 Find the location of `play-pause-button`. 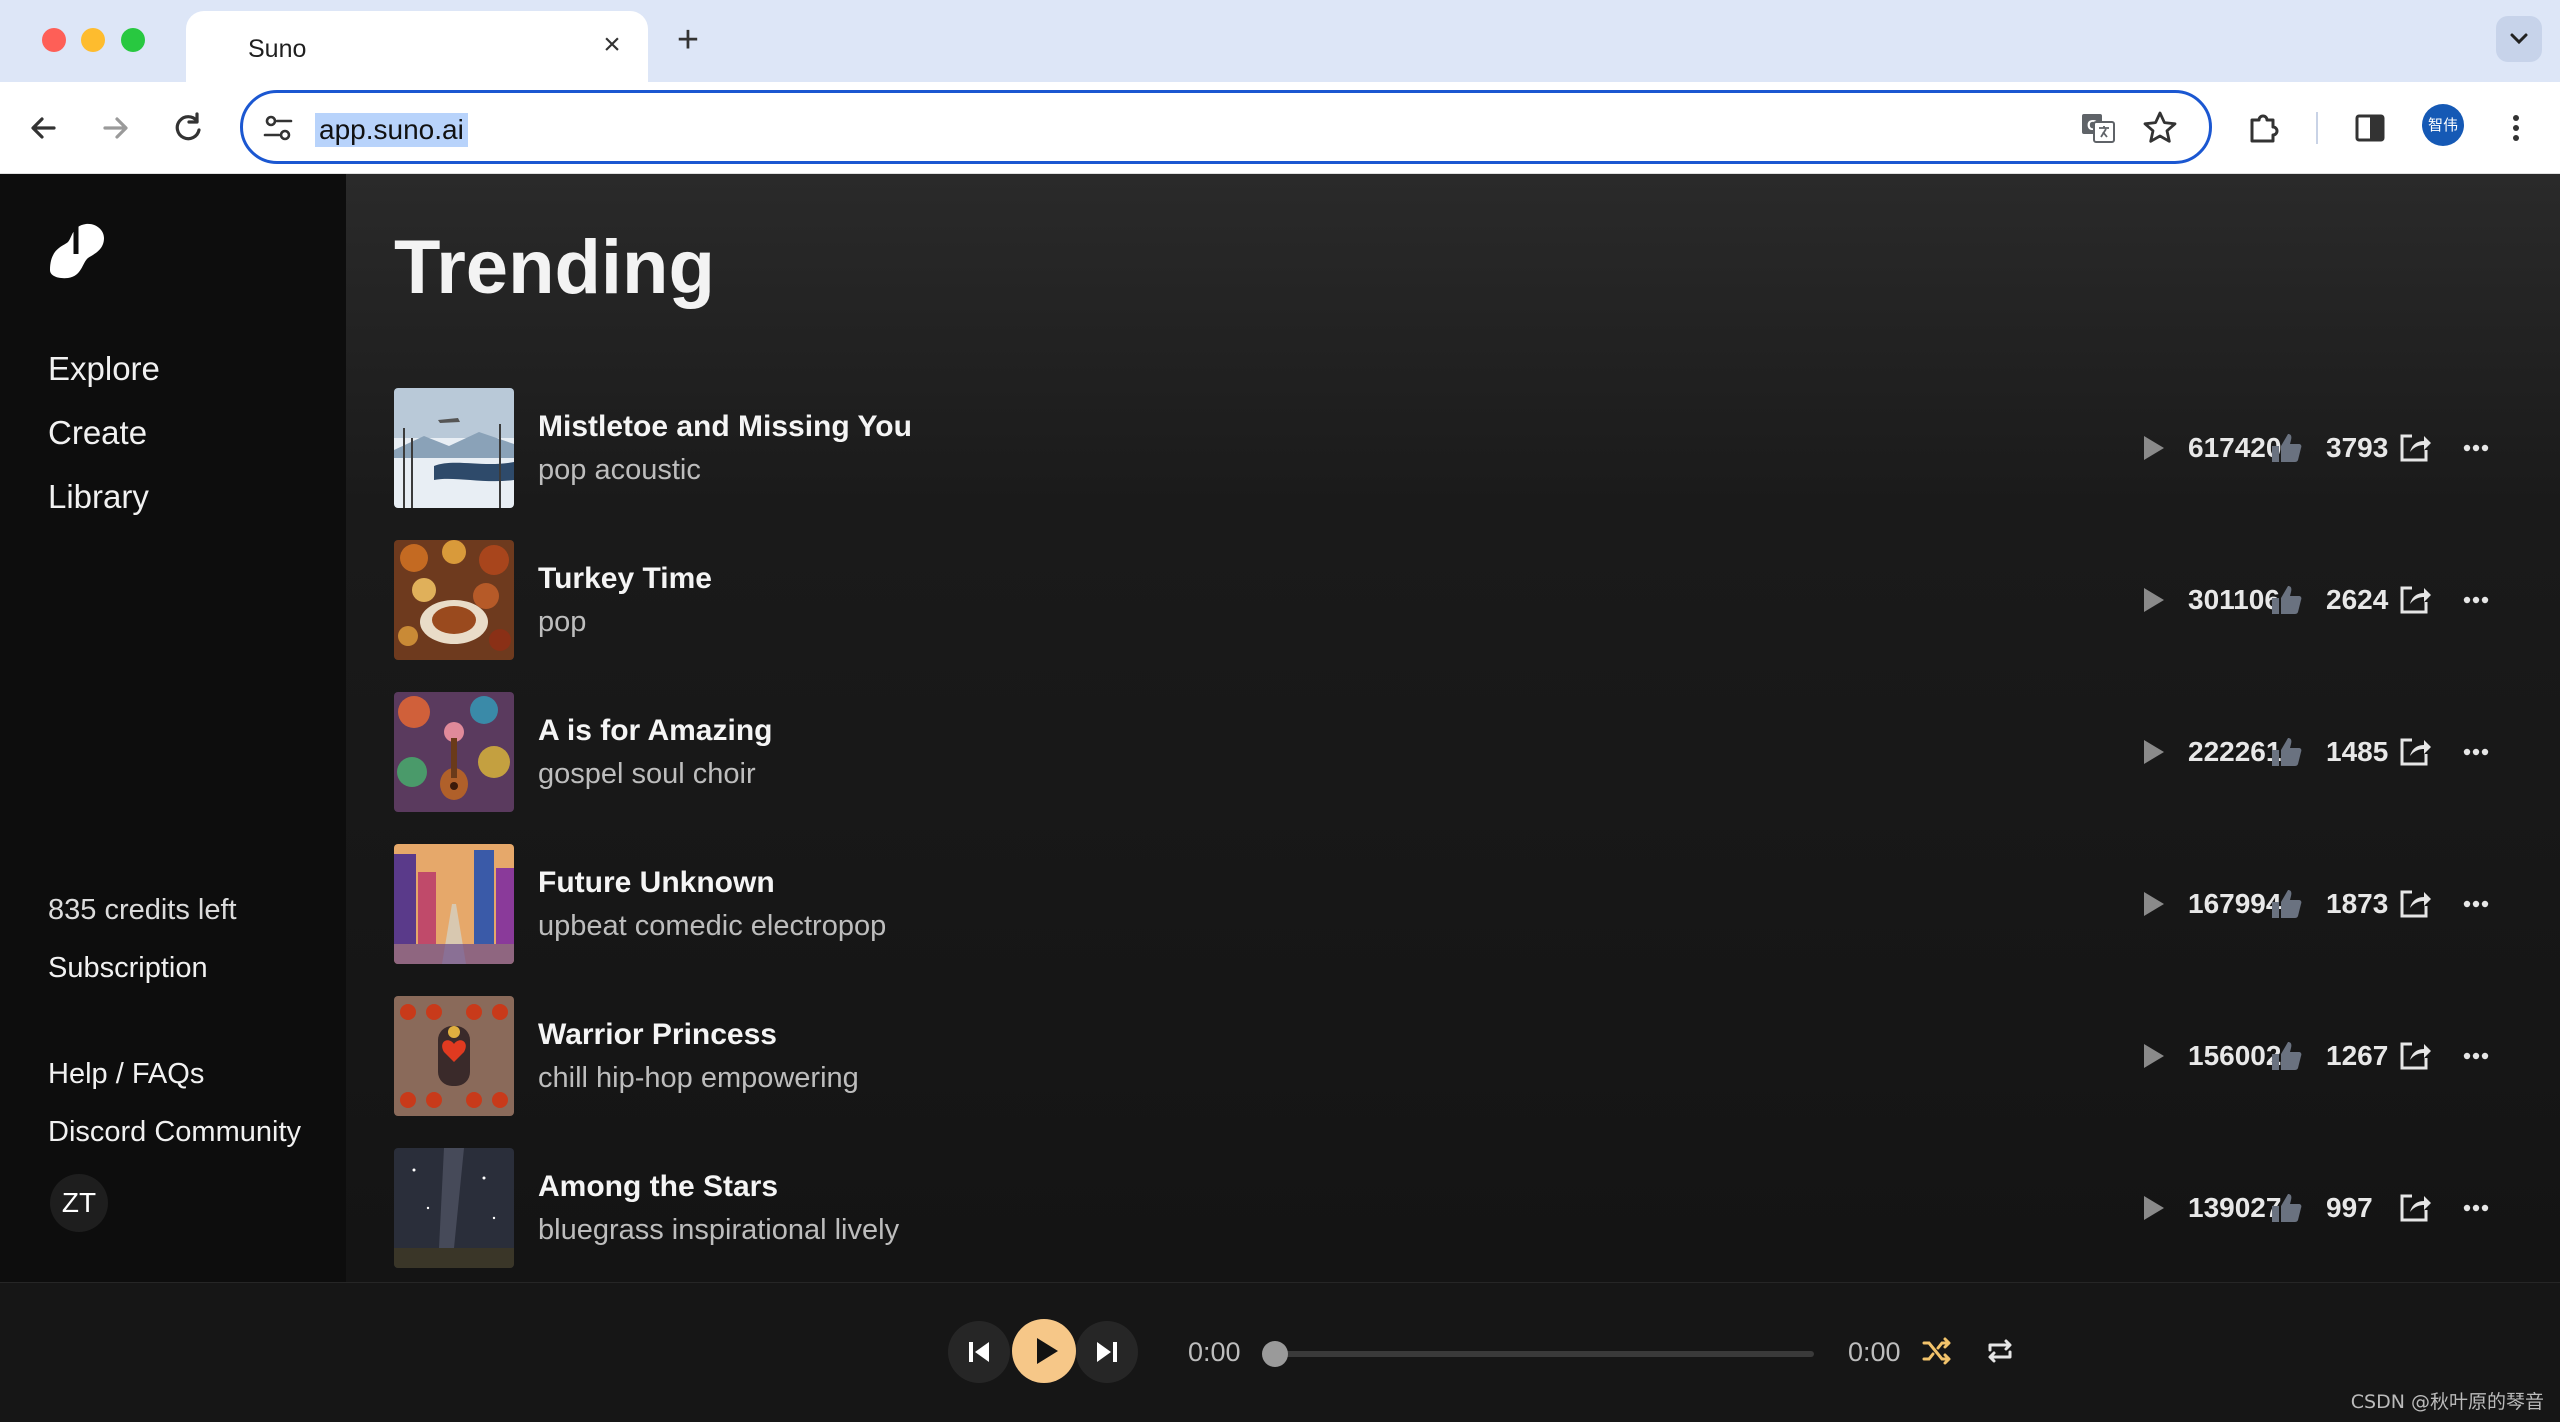

play-pause-button is located at coordinates (1044, 1351).